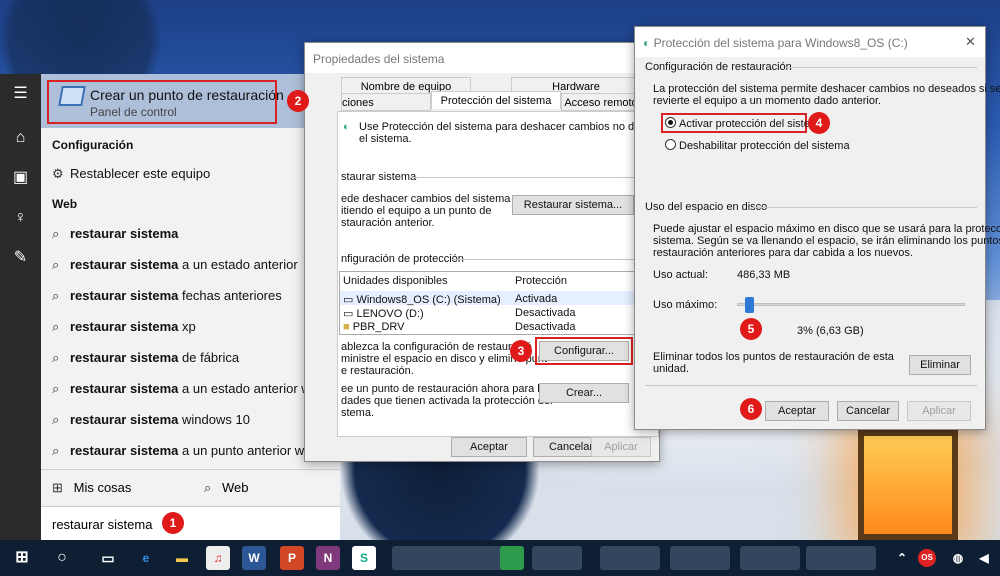  Describe the element at coordinates (238, 264) in the screenshot. I see `web-result-suffix: a un estado anterior` at that location.